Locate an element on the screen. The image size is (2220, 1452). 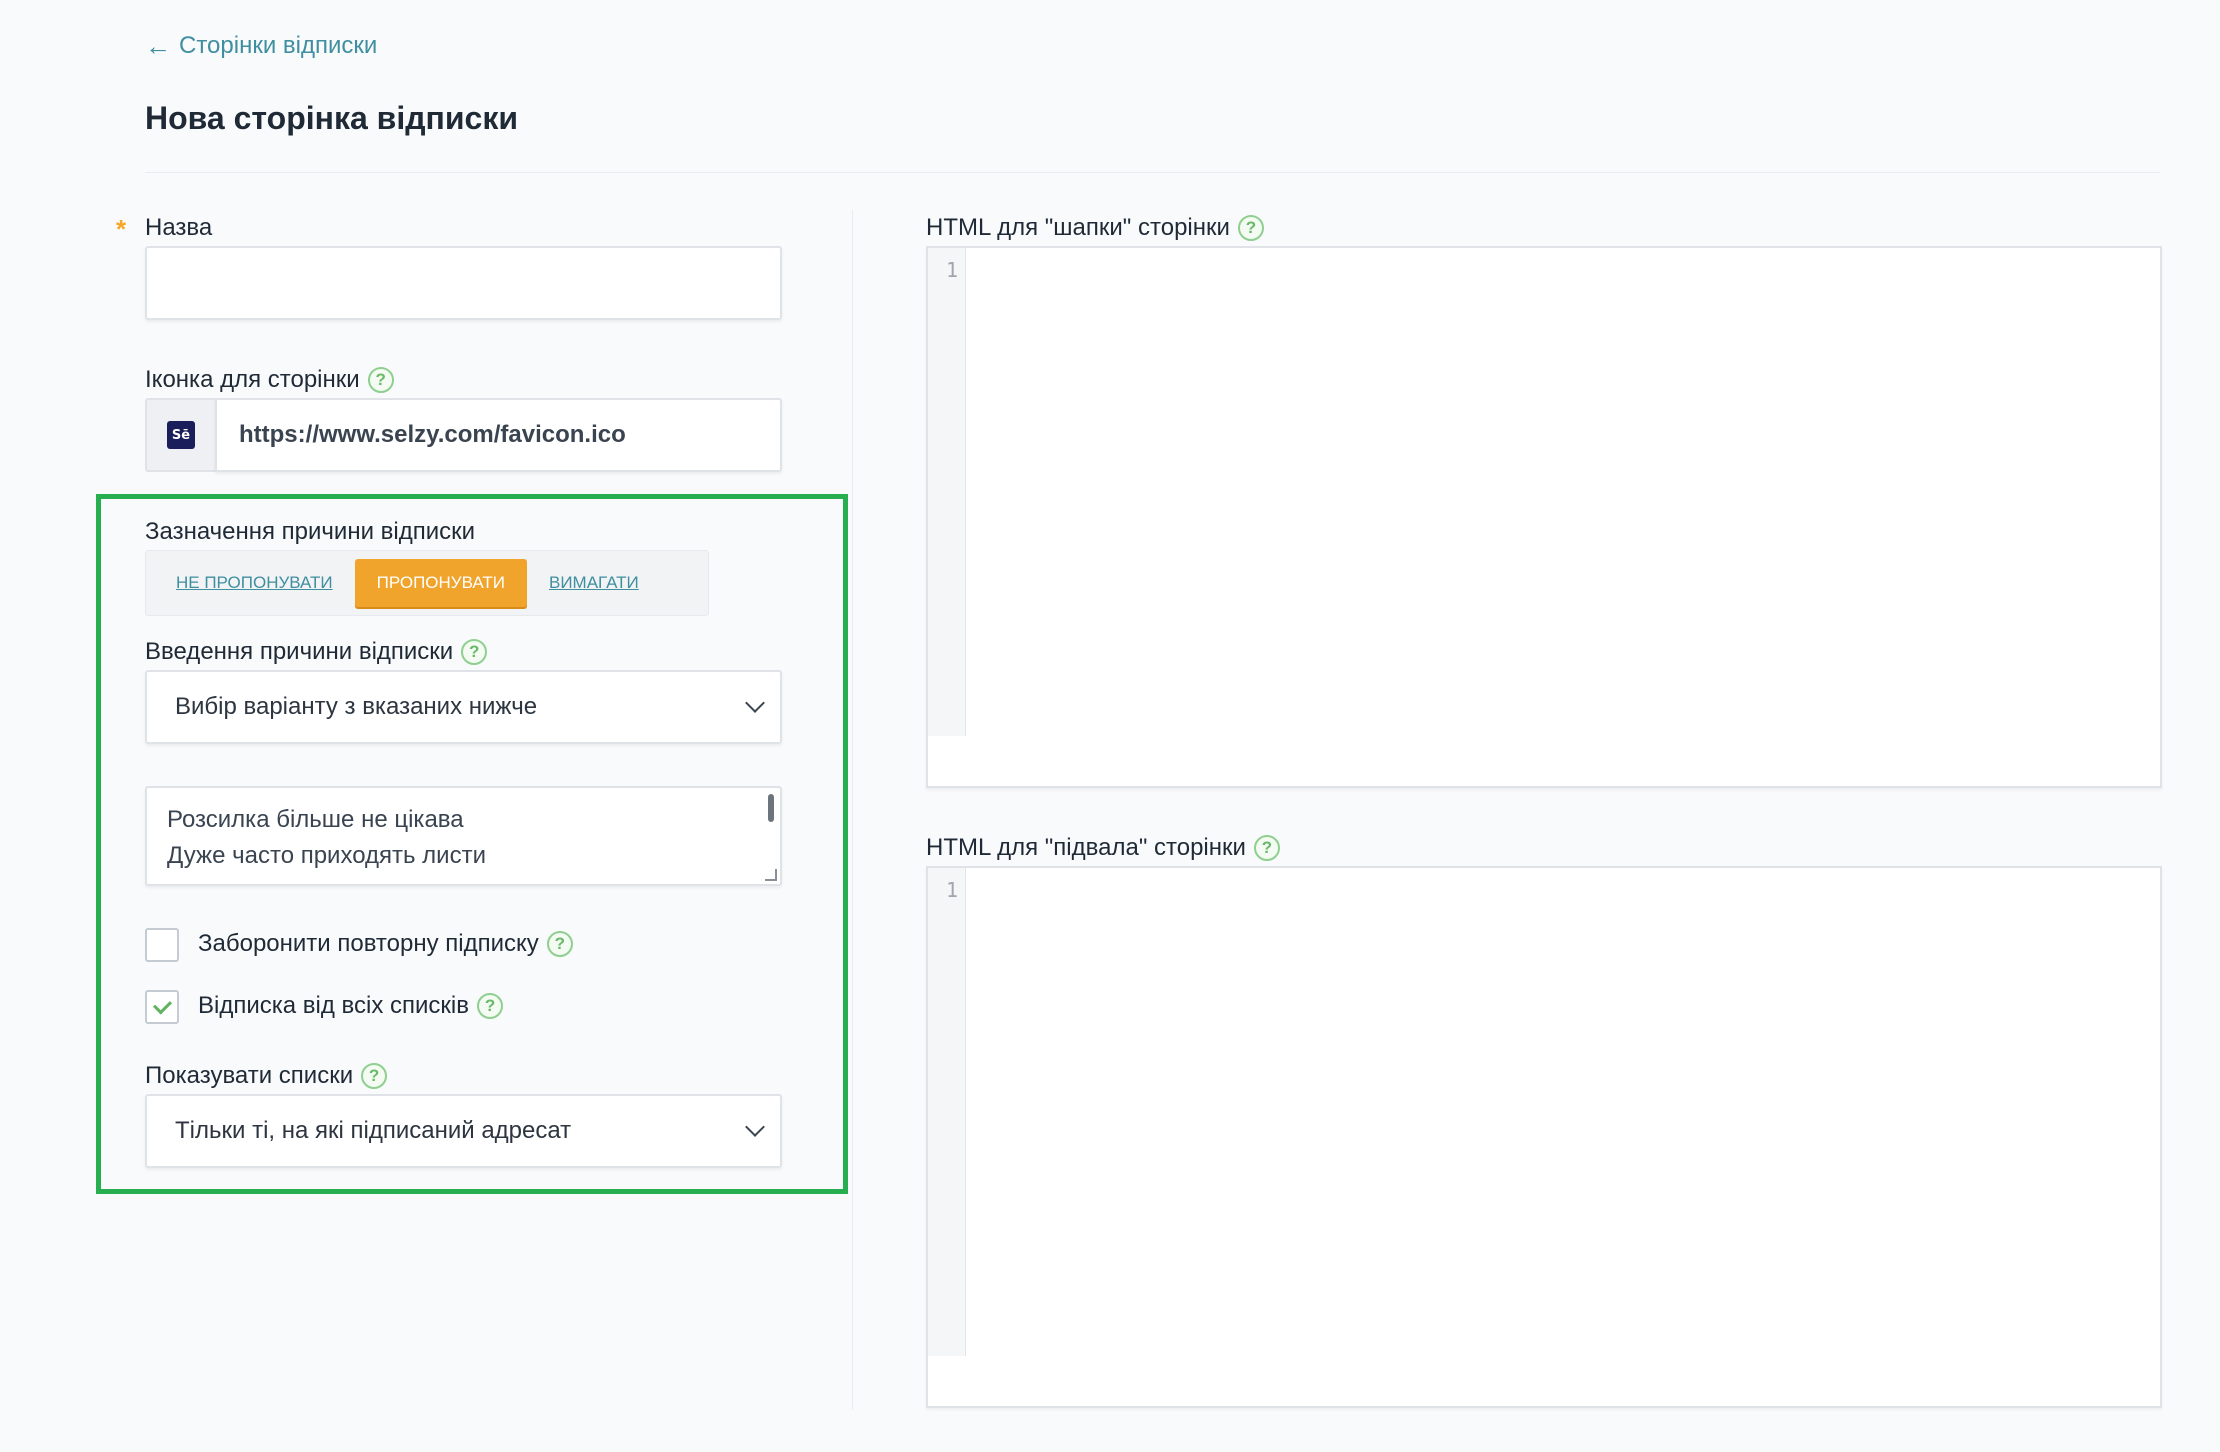
forbid-resubscribe-label-text: Заборонити повторну підписку is located at coordinates (368, 943).